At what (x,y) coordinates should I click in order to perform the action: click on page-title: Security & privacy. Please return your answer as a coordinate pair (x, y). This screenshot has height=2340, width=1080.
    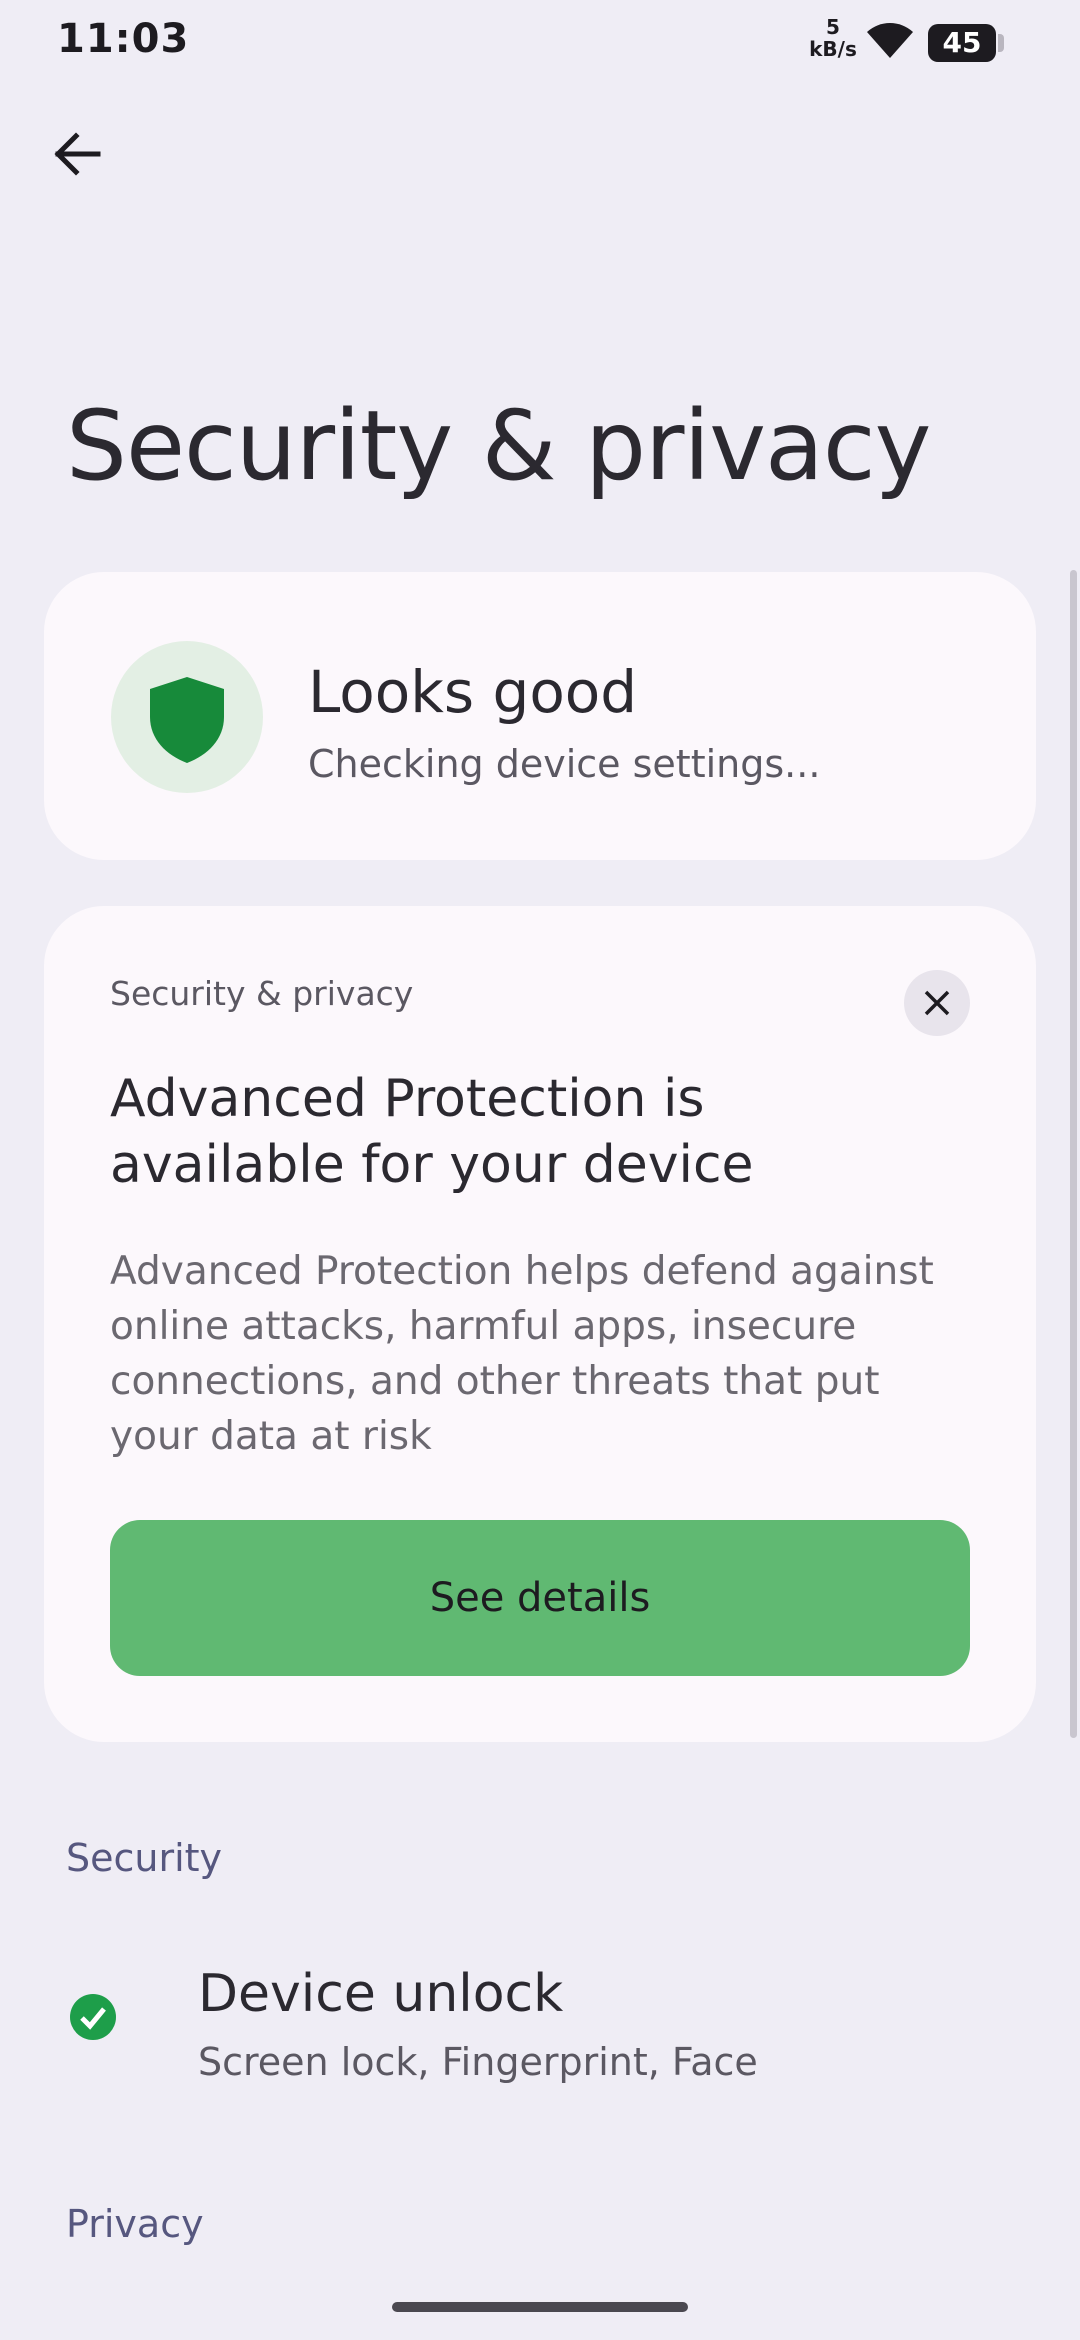
    Looking at the image, I should click on (498, 446).